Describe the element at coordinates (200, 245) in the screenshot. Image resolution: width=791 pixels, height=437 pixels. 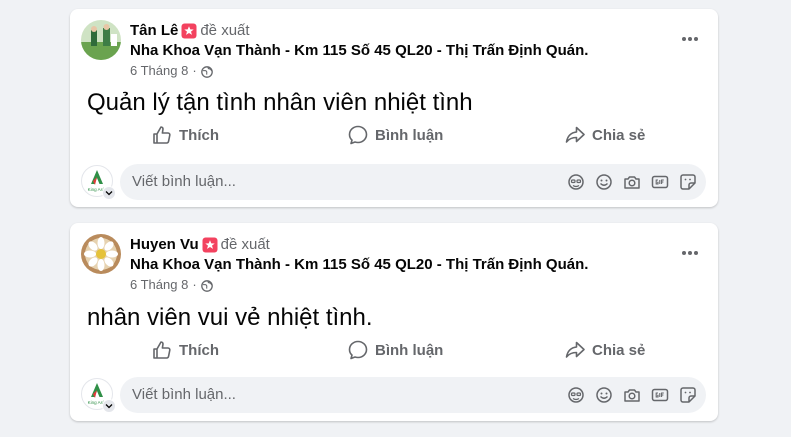
I see `post-header: Huyen Vu đề xuất` at that location.